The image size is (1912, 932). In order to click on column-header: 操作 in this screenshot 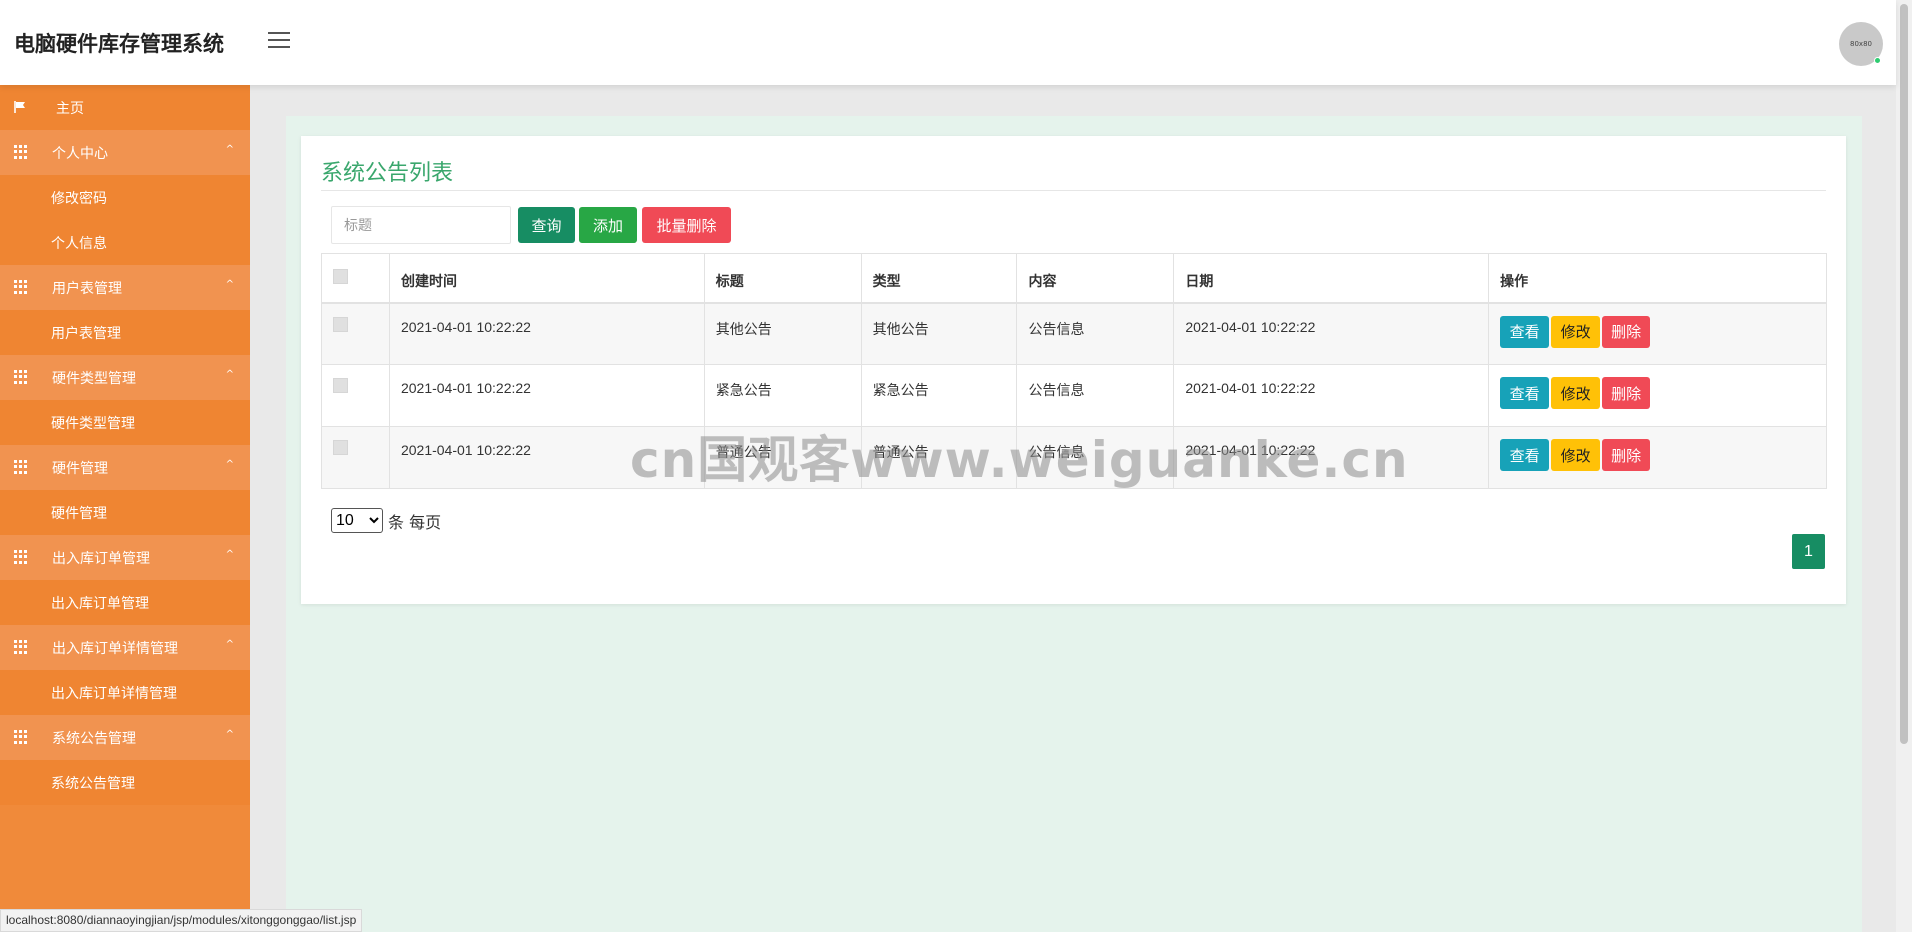, I will do `click(1657, 278)`.